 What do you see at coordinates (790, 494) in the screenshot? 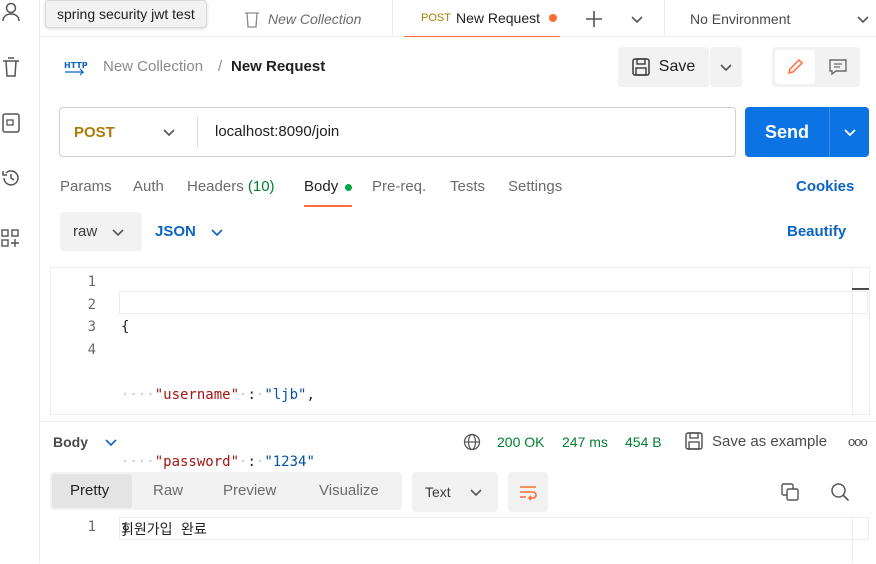
I see `copy-icon` at bounding box center [790, 494].